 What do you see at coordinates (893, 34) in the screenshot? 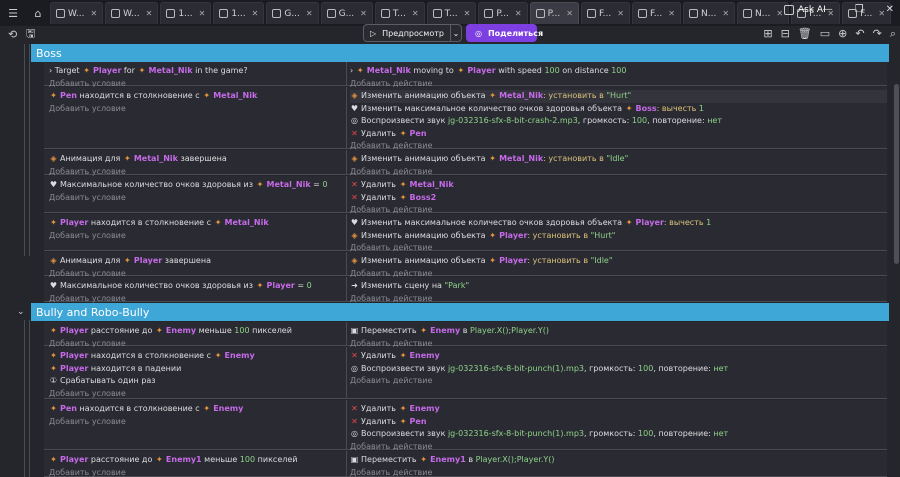
I see `search-icon: ⌕` at bounding box center [893, 34].